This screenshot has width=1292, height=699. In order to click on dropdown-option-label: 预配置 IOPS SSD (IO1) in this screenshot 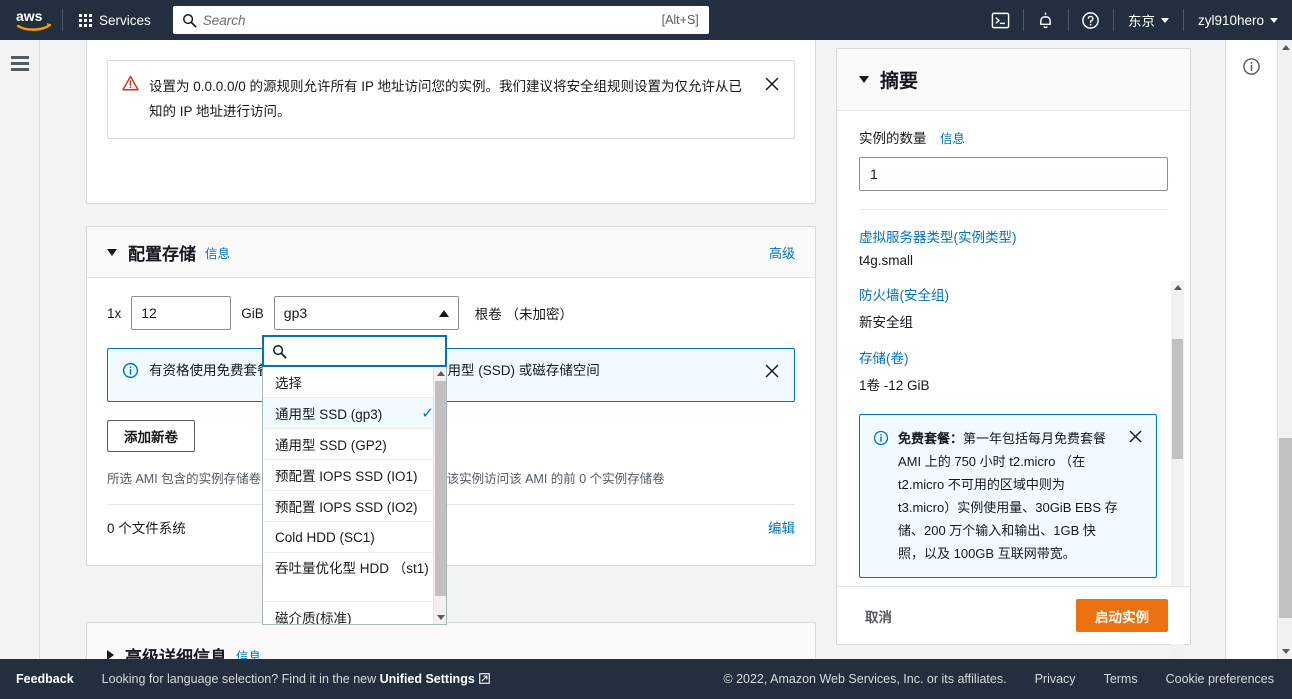, I will do `click(346, 476)`.